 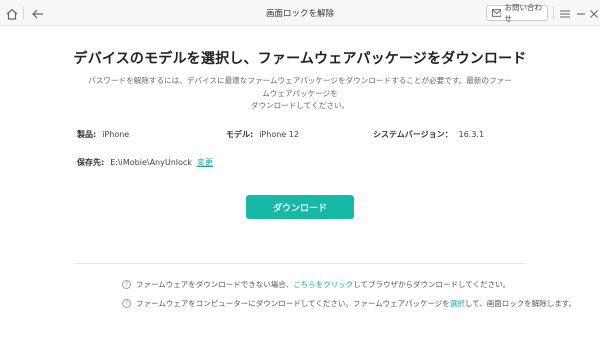 What do you see at coordinates (300, 59) in the screenshot?
I see `page-title: デバイスのモデルを選択し、ファームウェアパッケージをダウンロード` at bounding box center [300, 59].